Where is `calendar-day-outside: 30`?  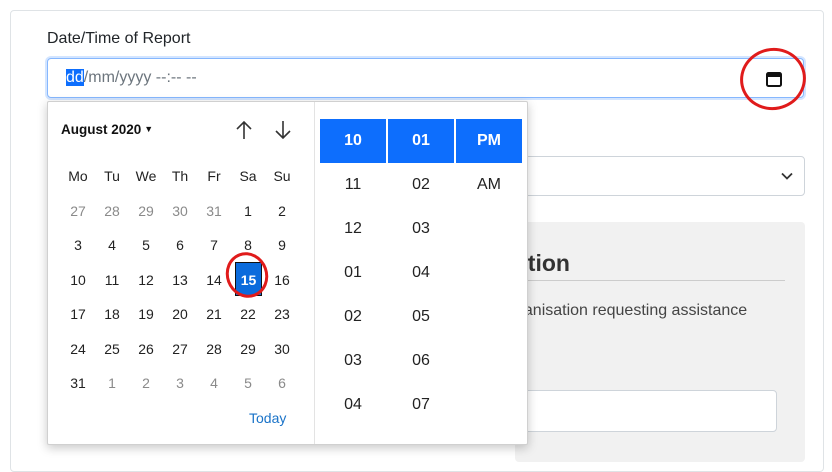 calendar-day-outside: 30 is located at coordinates (180, 218).